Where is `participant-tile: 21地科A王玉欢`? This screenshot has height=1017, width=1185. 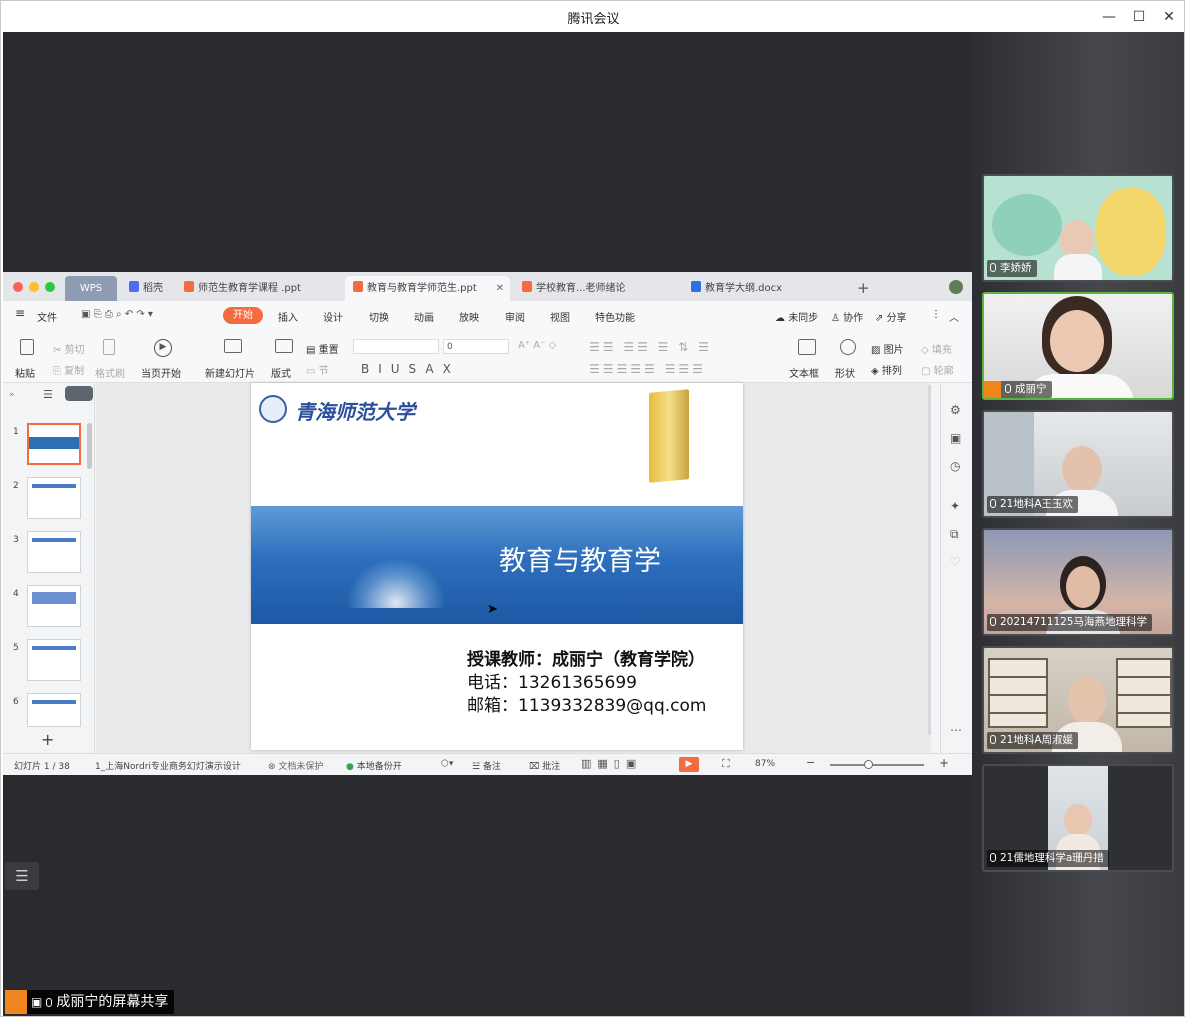 participant-tile: 21地科A王玉欢 is located at coordinates (1078, 464).